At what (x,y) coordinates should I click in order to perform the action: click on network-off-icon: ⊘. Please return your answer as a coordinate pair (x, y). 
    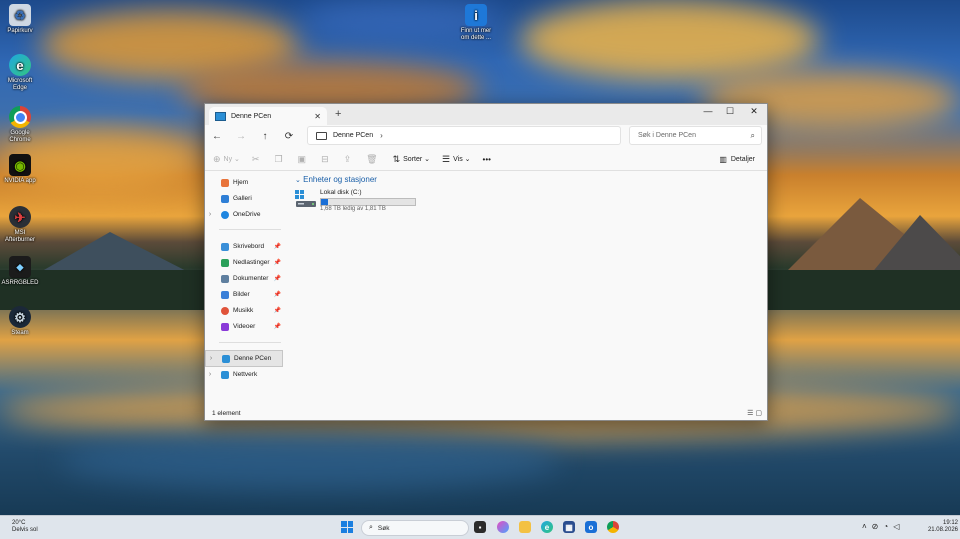
    Looking at the image, I should click on (878, 526).